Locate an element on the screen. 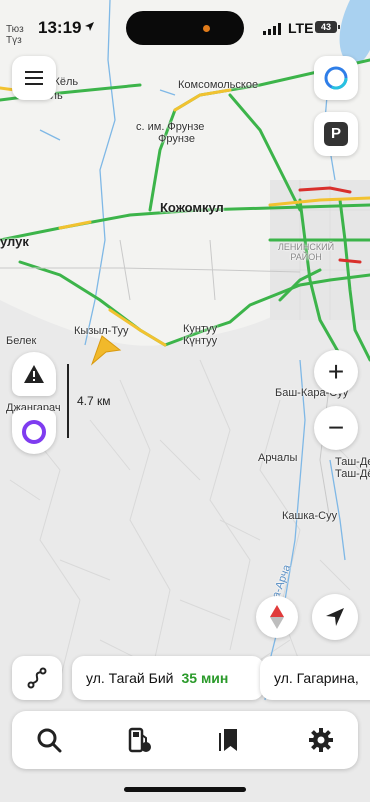  place-label: Кунтуу is located at coordinates (200, 329).